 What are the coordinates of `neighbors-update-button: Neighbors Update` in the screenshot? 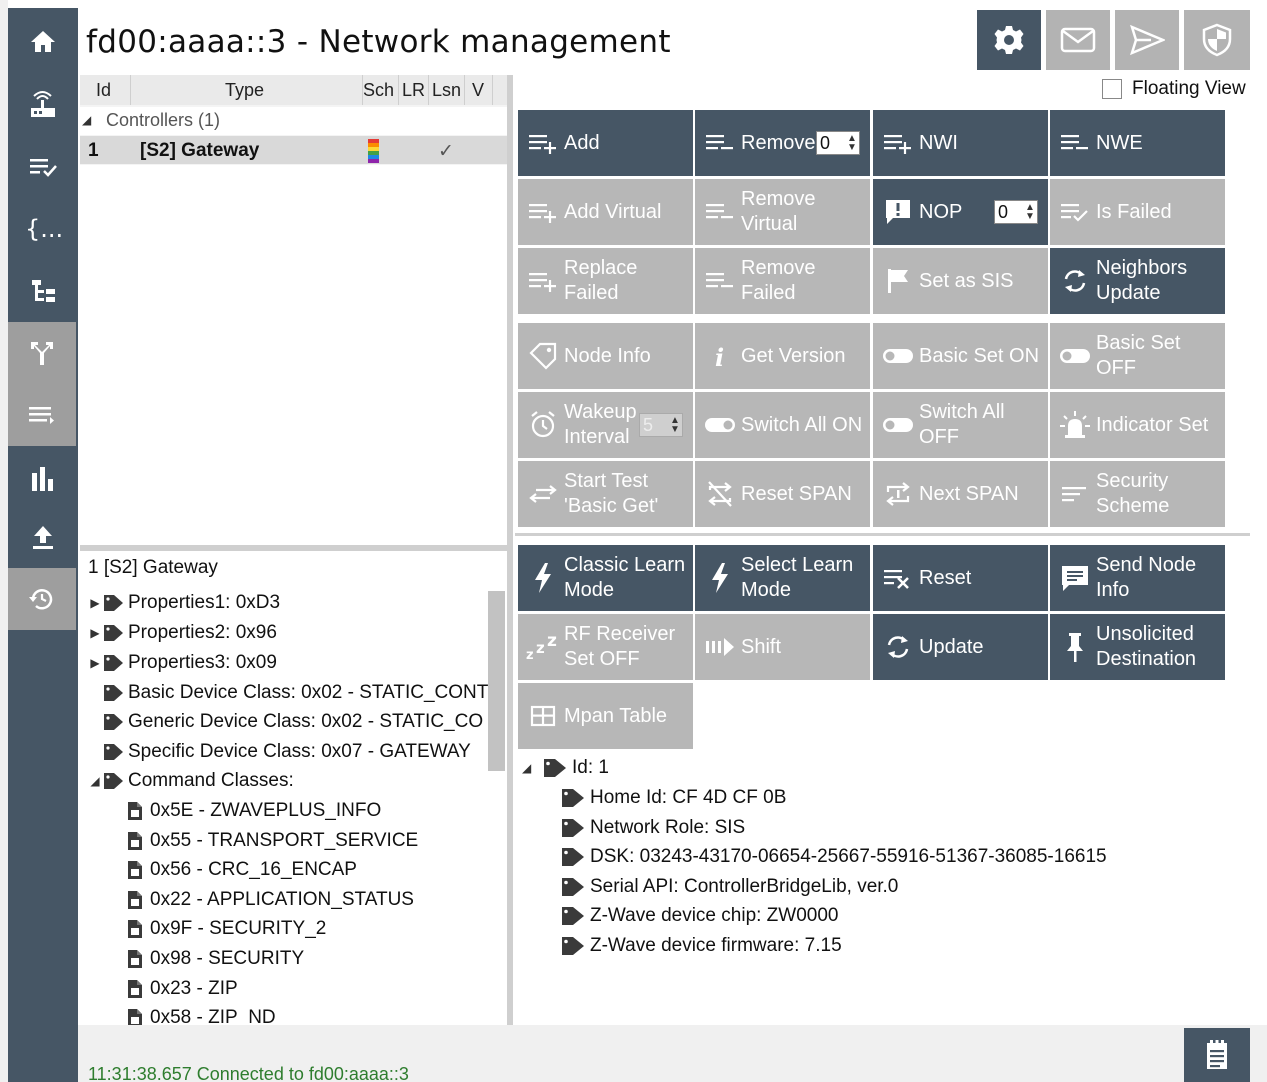 It's located at (1137, 281).